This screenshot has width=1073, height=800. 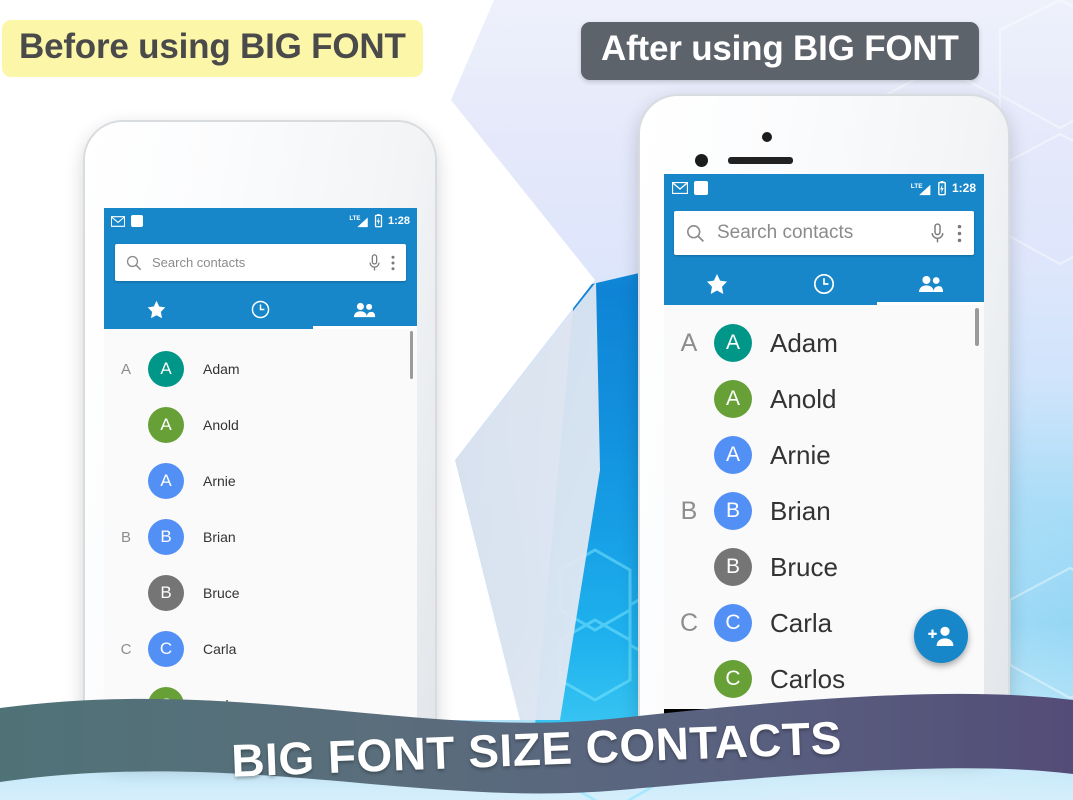 What do you see at coordinates (701, 160) in the screenshot?
I see `proximity-sensor-icon` at bounding box center [701, 160].